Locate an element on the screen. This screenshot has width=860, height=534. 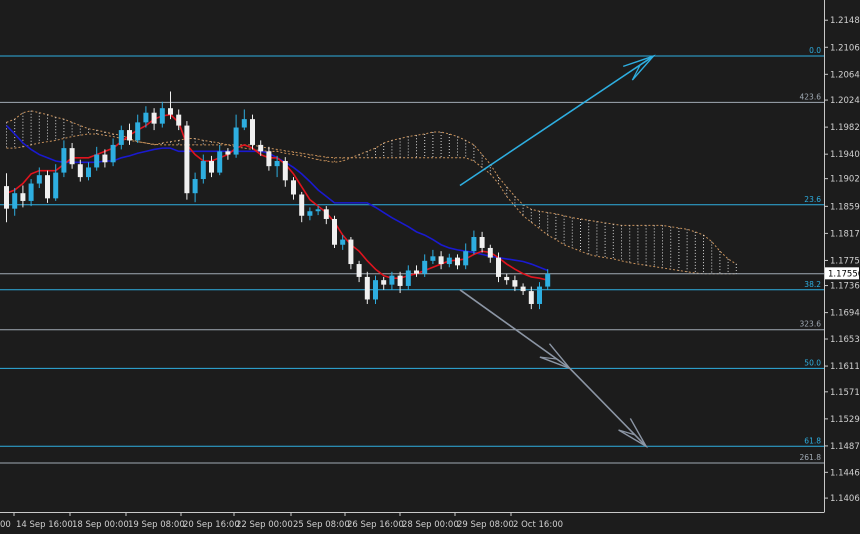
fibo-level-label: 323.6 is located at coordinates (811, 324).